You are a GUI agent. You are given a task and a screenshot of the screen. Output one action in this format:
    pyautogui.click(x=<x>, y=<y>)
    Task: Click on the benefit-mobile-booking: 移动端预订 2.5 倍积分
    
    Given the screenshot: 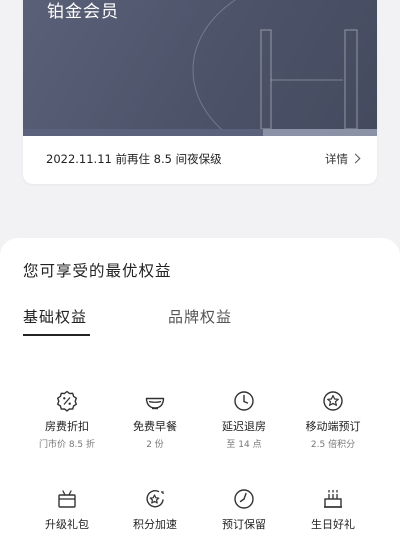 What is the action you would take?
    pyautogui.click(x=333, y=420)
    